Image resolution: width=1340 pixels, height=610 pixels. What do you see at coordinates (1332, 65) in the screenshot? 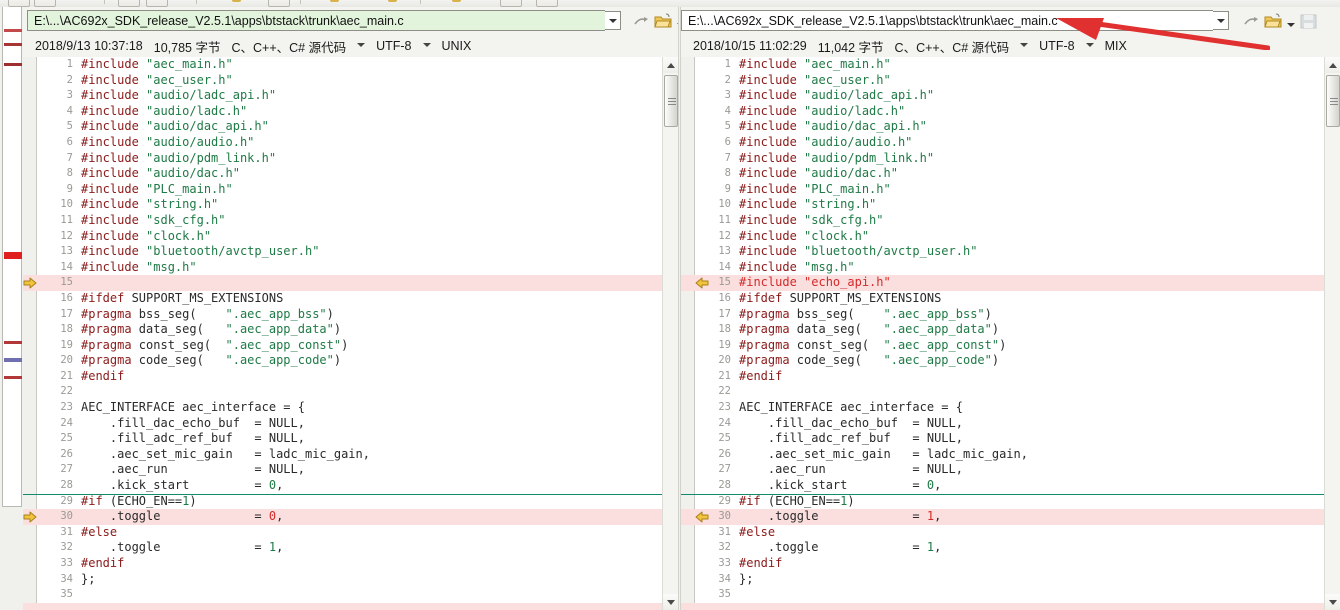
I see `scroll-up-icon` at bounding box center [1332, 65].